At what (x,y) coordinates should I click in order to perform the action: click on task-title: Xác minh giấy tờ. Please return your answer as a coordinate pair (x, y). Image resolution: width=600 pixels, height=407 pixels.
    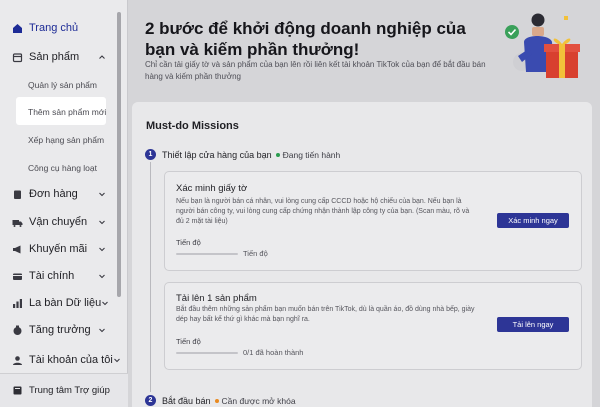
    Looking at the image, I should click on (212, 188).